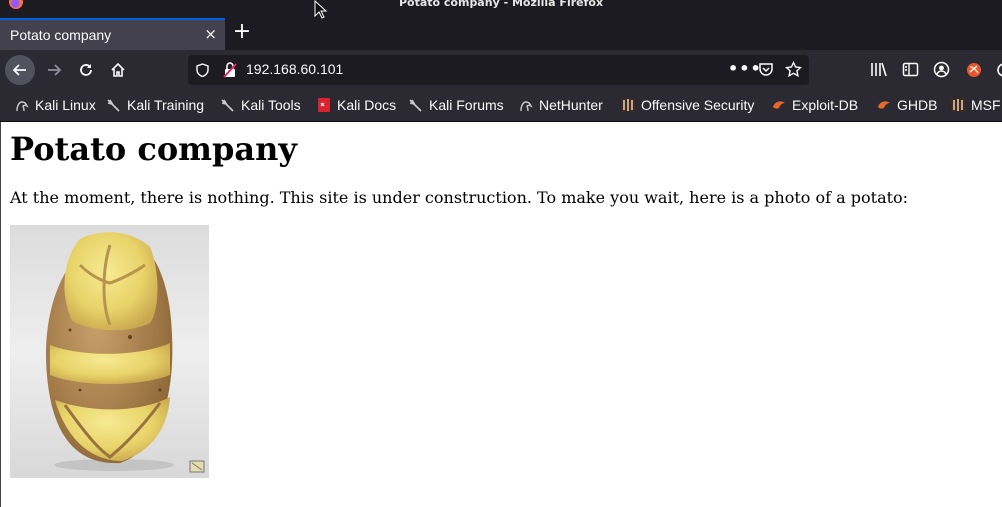 This screenshot has width=1002, height=507. I want to click on tracking-shield-icon, so click(202, 70).